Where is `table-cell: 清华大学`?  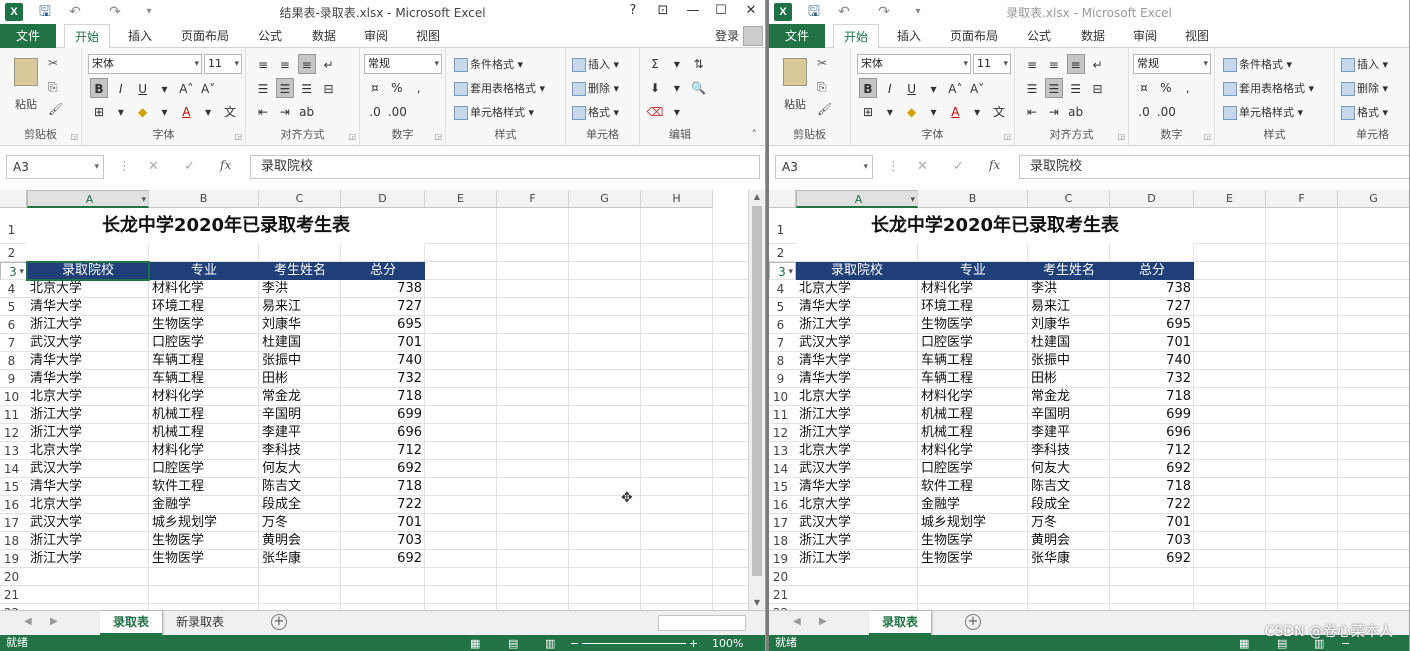
table-cell: 清华大学 is located at coordinates (857, 307).